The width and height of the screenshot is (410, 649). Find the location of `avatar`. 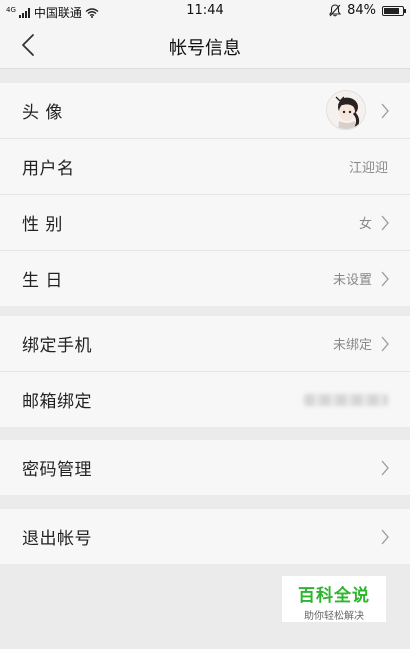

avatar is located at coordinates (346, 110).